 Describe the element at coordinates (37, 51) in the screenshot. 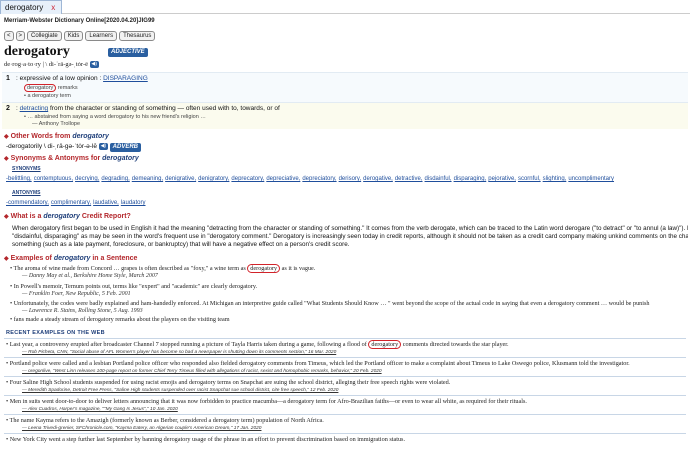

I see `headword: derogatory` at that location.